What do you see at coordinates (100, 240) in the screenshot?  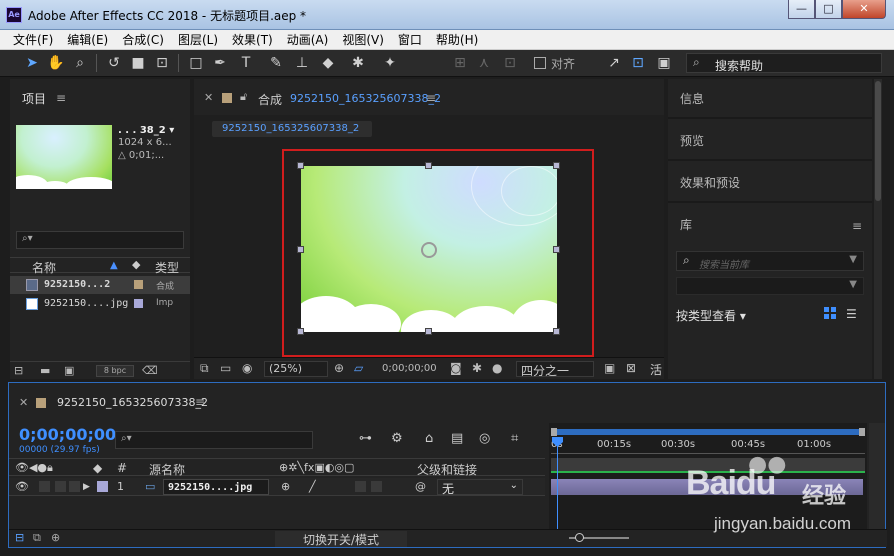 I see `project-search-input: ⌕▾` at bounding box center [100, 240].